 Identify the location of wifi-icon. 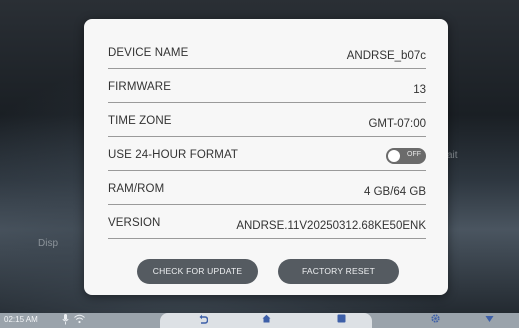
(79, 320).